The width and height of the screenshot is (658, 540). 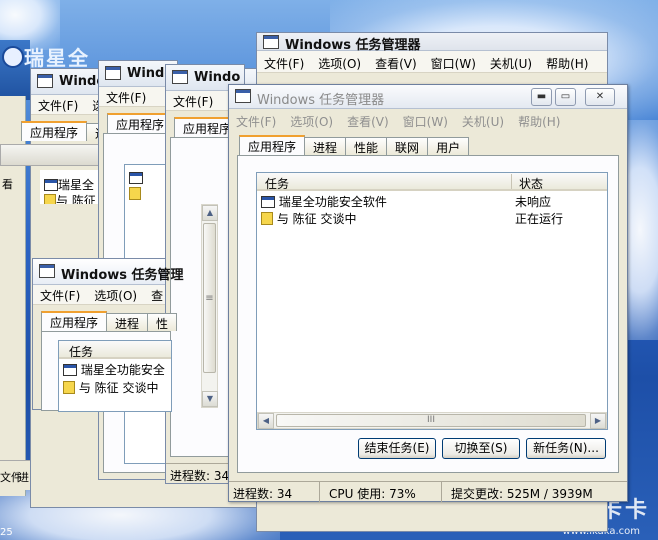 What do you see at coordinates (23, 477) in the screenshot?
I see `left-status-text2: 进` at bounding box center [23, 477].